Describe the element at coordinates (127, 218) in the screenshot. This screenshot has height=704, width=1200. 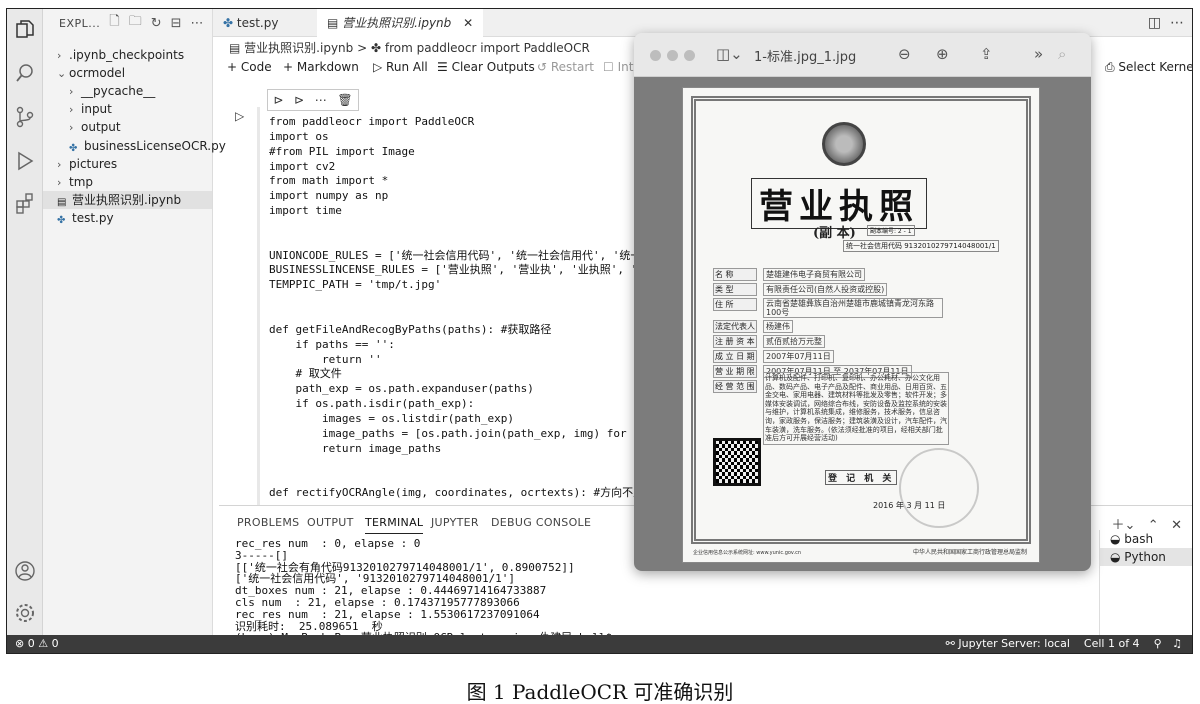
I see `tree-item: ✤ test.py` at that location.